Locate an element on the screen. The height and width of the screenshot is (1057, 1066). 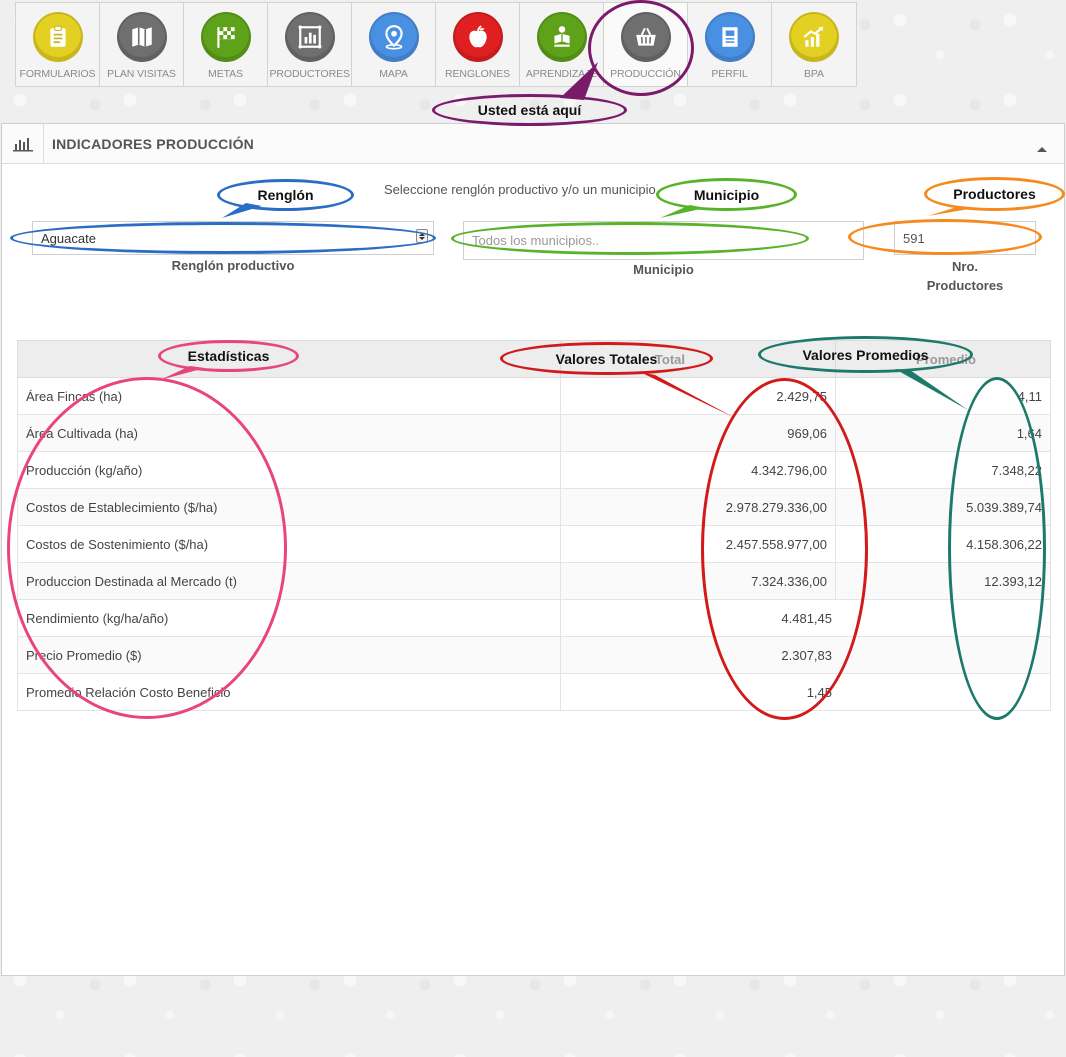
nav-item-label: FORMULARIOS is located at coordinates (57, 74).